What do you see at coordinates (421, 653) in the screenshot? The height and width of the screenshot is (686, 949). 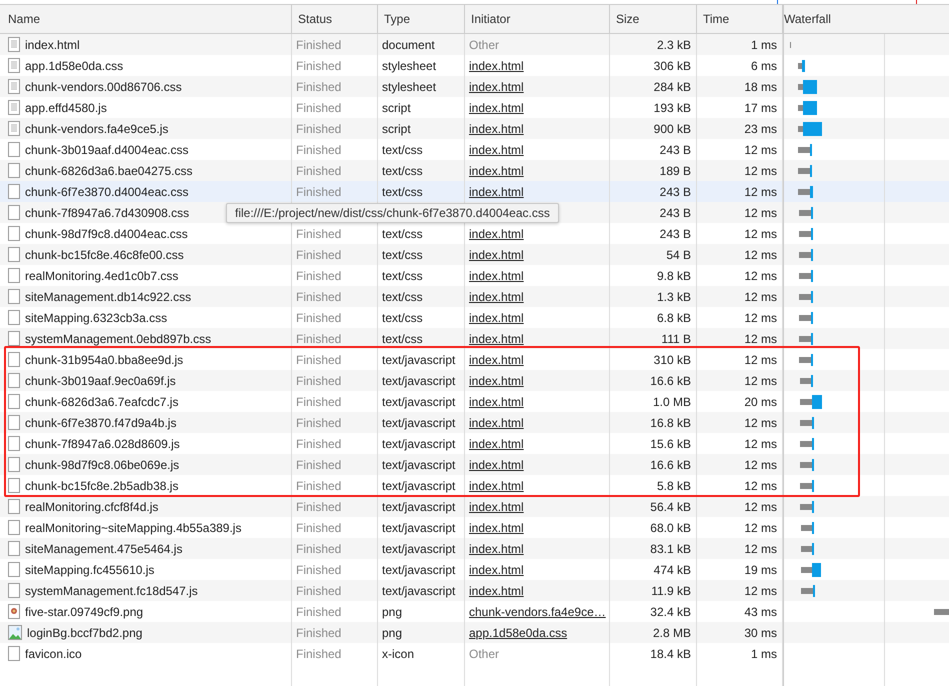 I see `type-cell: x-icon` at bounding box center [421, 653].